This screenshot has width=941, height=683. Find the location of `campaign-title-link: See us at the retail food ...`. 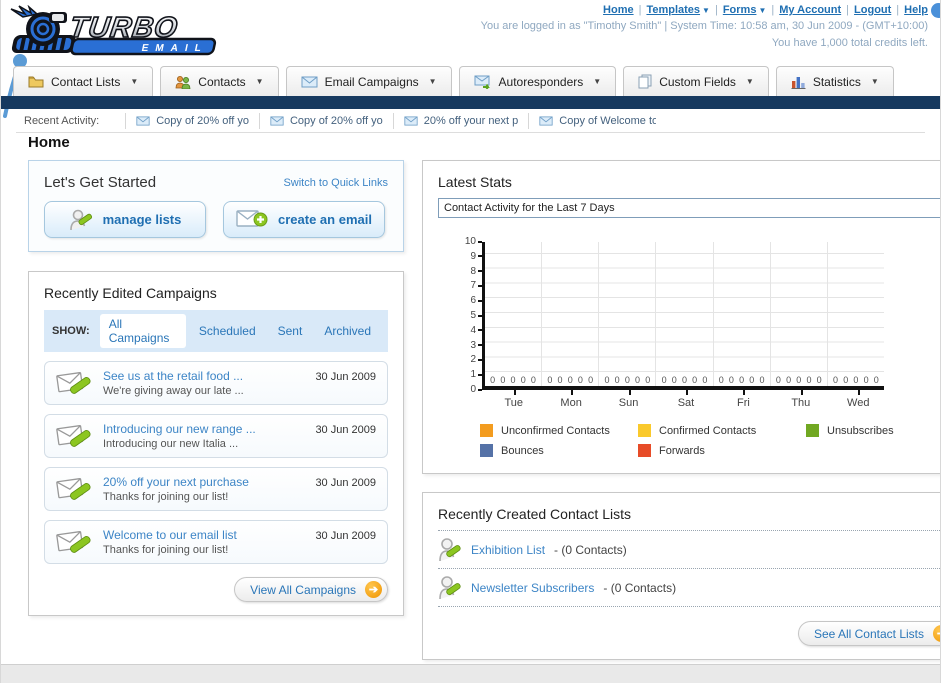

campaign-title-link: See us at the retail food ... is located at coordinates (173, 376).